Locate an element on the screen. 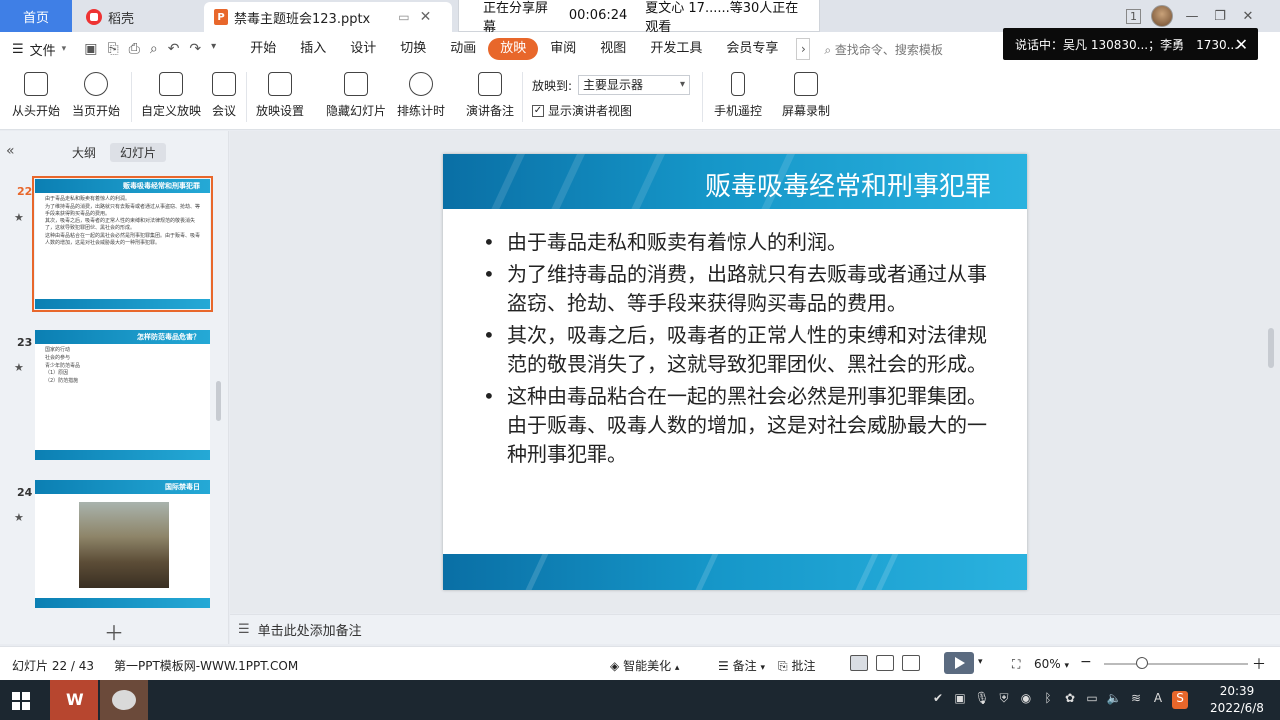 This screenshot has height=720, width=1280. thumbnail-line: 青少年防范毒品 is located at coordinates (63, 365).